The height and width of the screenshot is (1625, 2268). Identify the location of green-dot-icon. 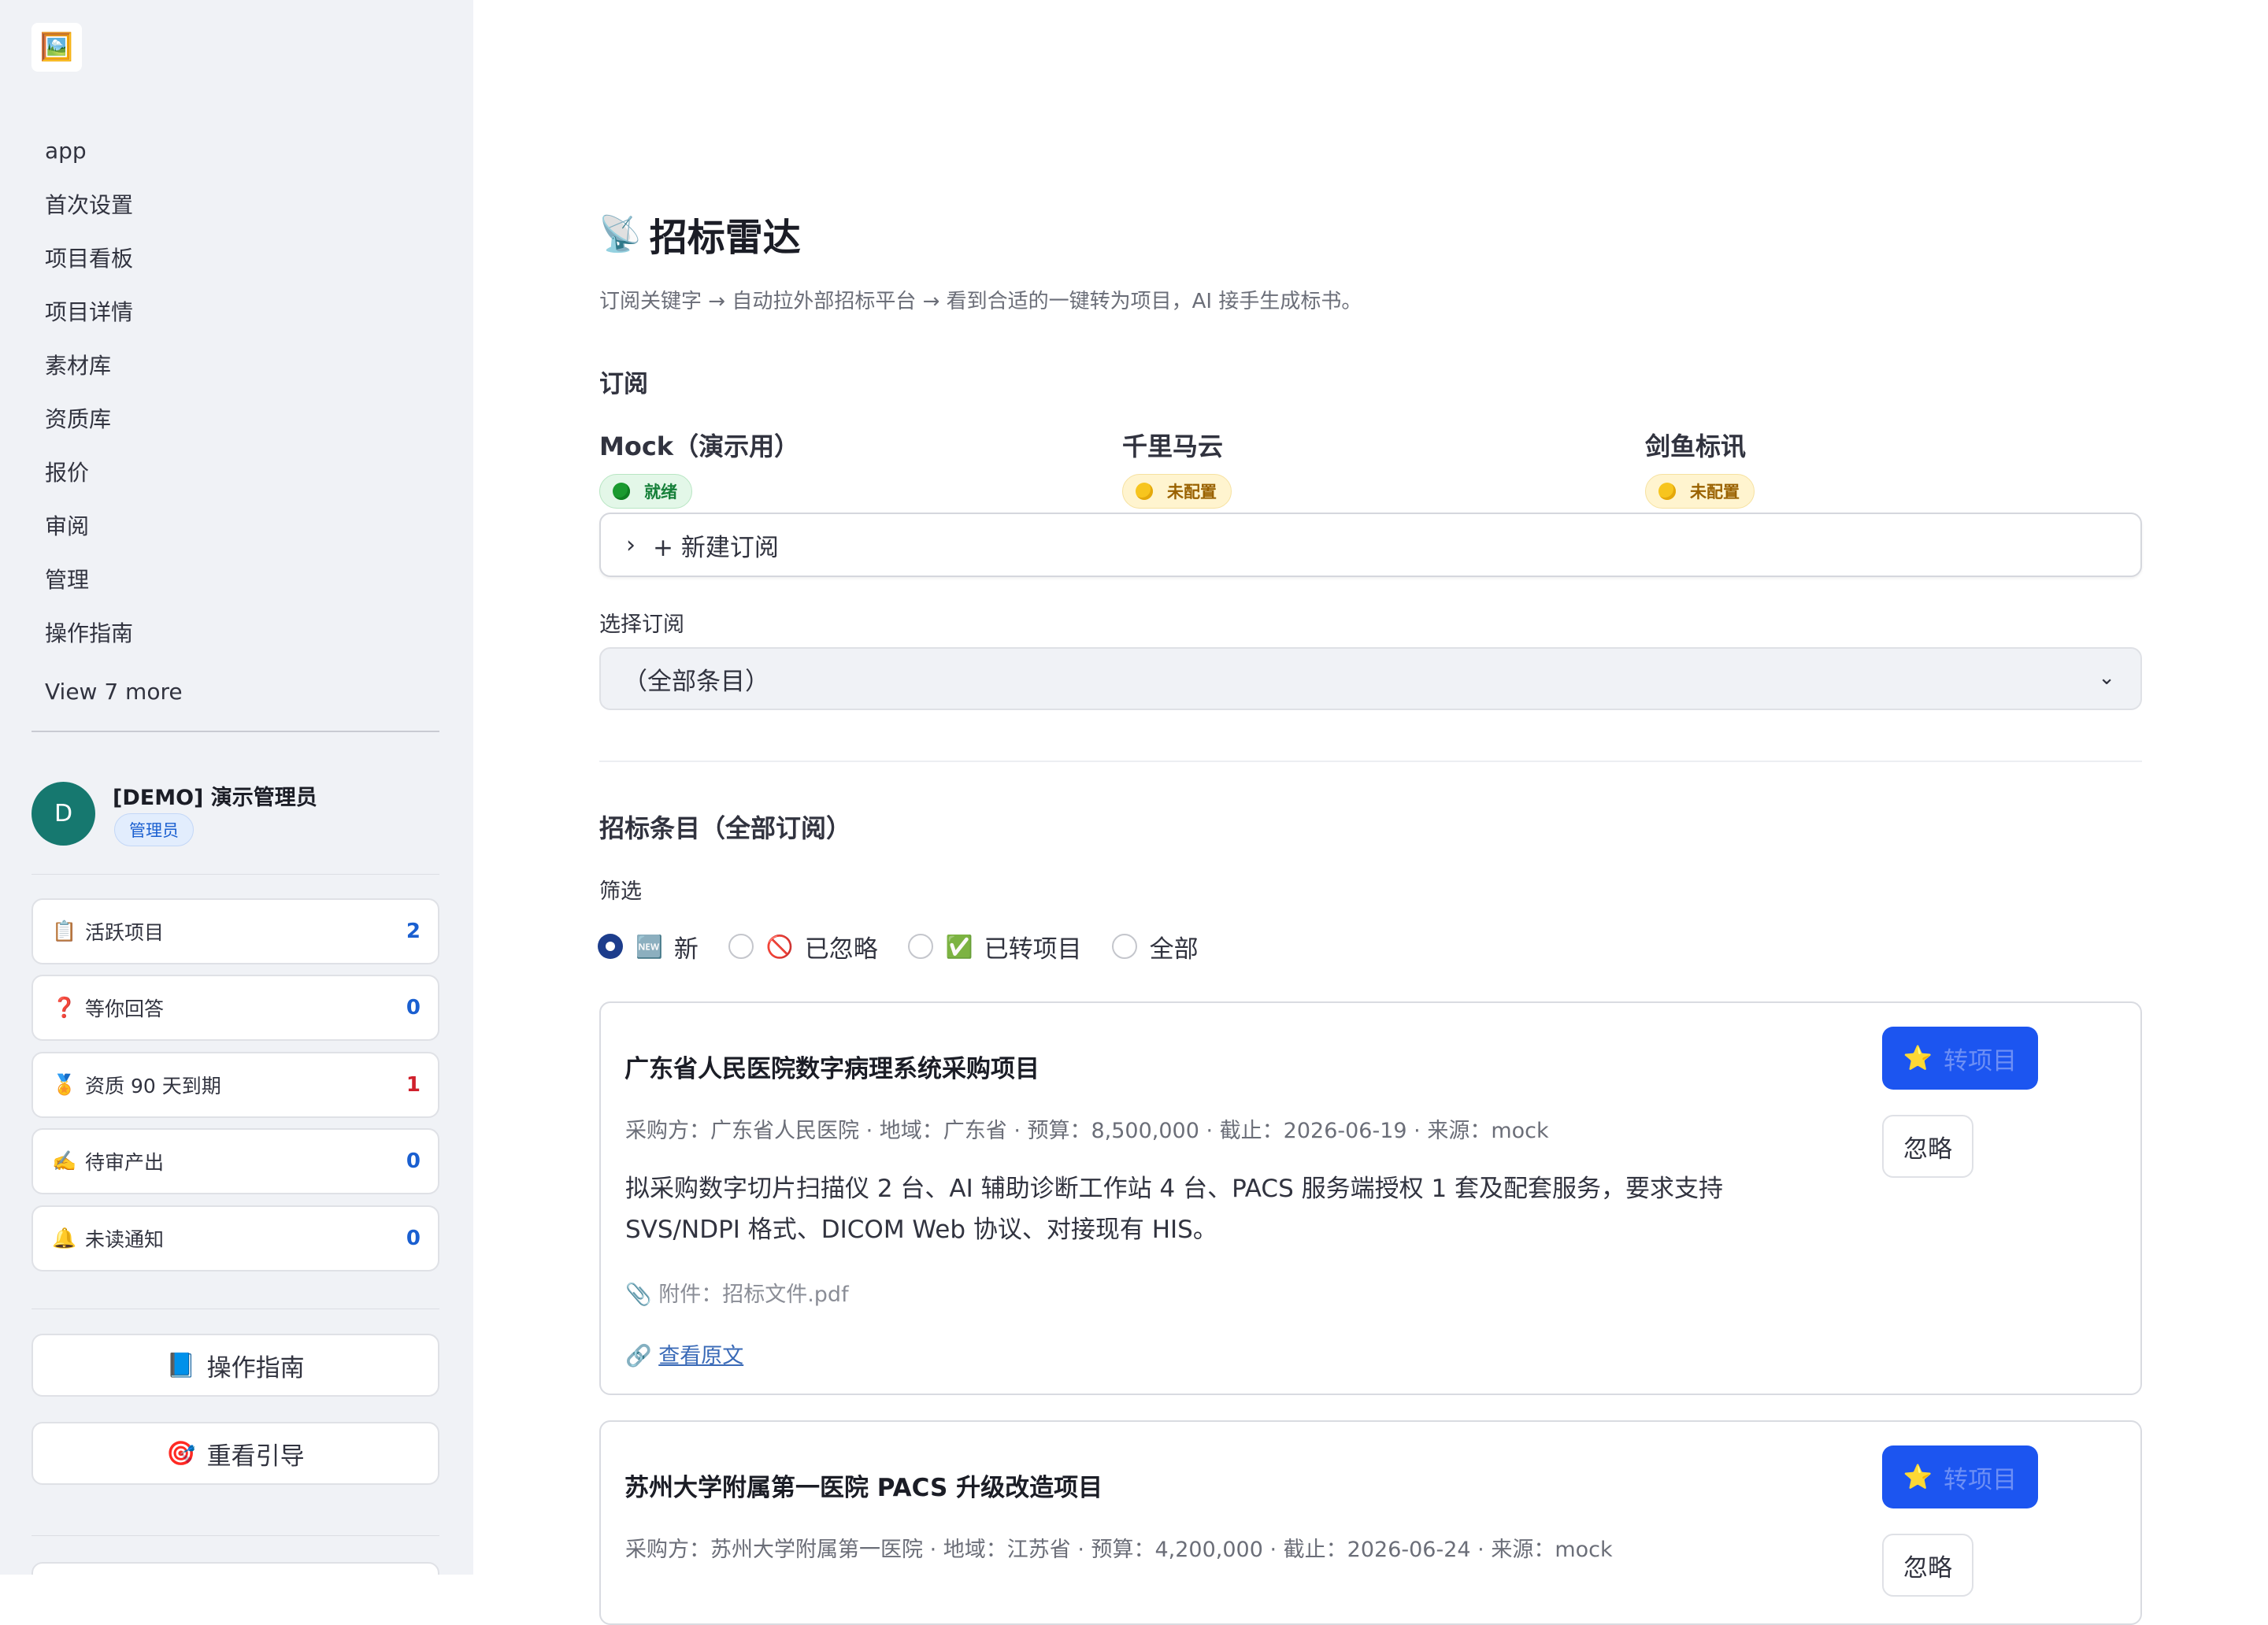
(621, 491).